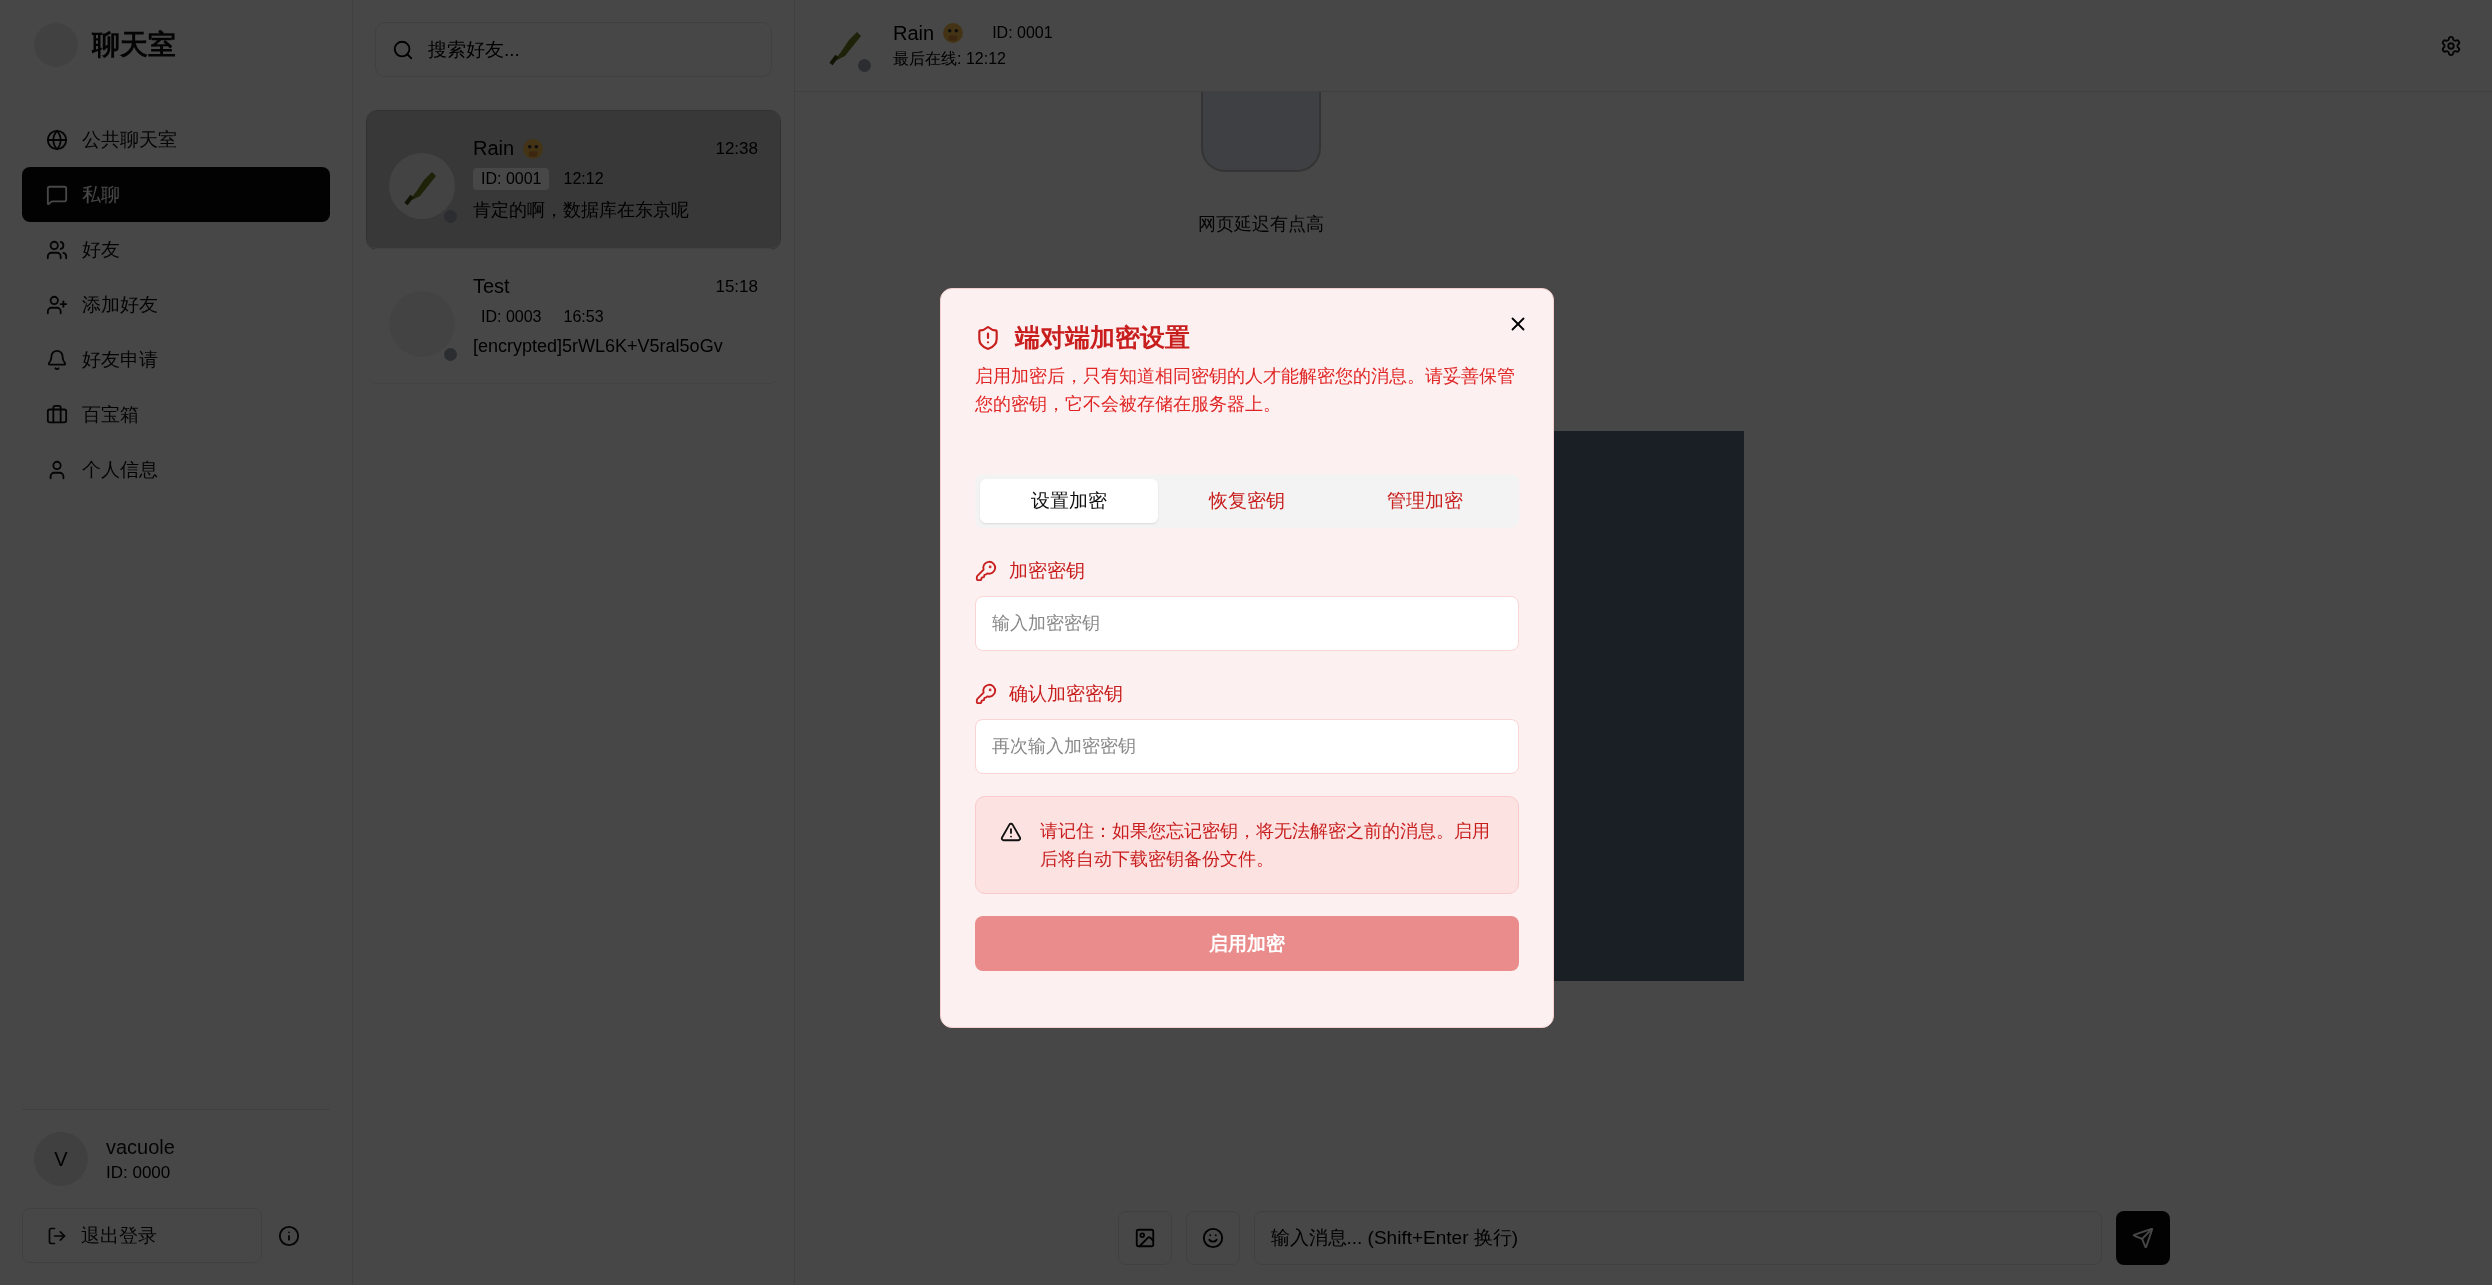 The image size is (2492, 1285). What do you see at coordinates (140, 1147) in the screenshot?
I see `user-name: vacuole` at bounding box center [140, 1147].